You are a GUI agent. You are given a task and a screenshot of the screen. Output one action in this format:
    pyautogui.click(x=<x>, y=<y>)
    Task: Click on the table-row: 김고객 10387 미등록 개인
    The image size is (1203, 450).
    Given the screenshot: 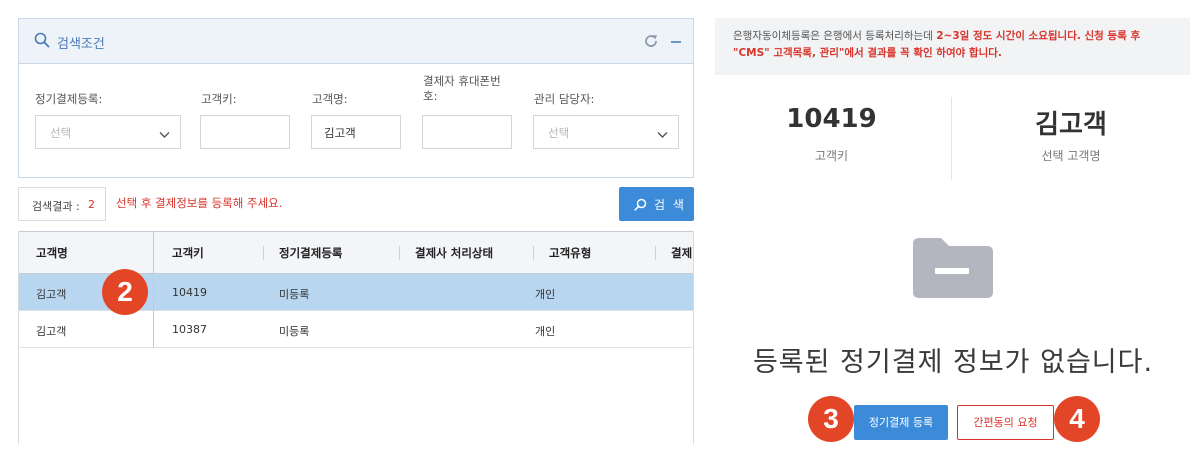 What is the action you would take?
    pyautogui.click(x=356, y=329)
    